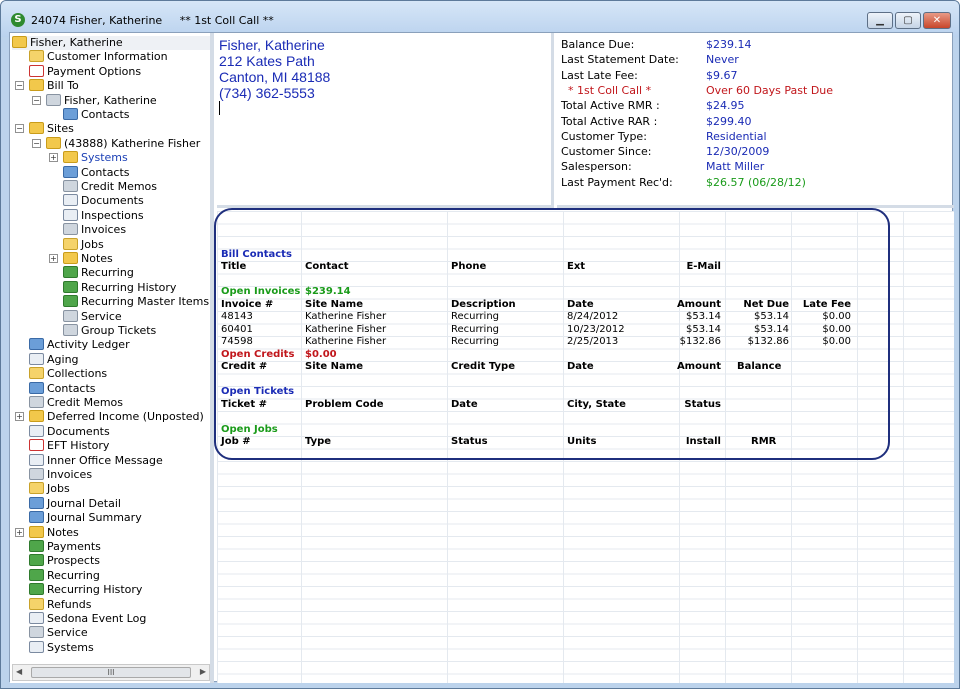  What do you see at coordinates (880, 20) in the screenshot?
I see `minimize-button: ▁` at bounding box center [880, 20].